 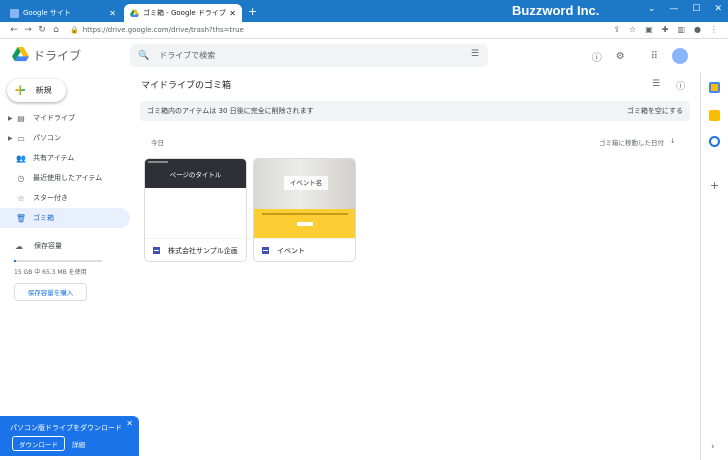 I want to click on file-card: ページのタイトル 株式会社サンプル企画, so click(x=195, y=210).